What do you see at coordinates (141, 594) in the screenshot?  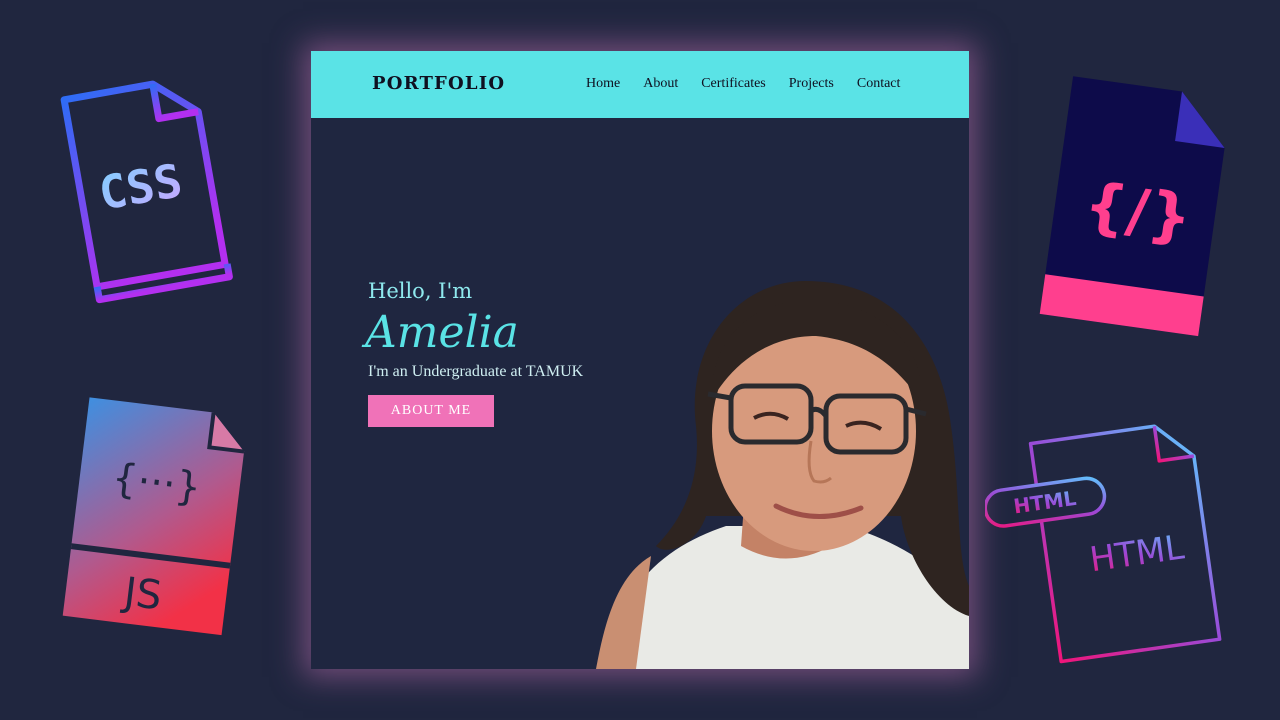 I see `js-file-label: JS` at bounding box center [141, 594].